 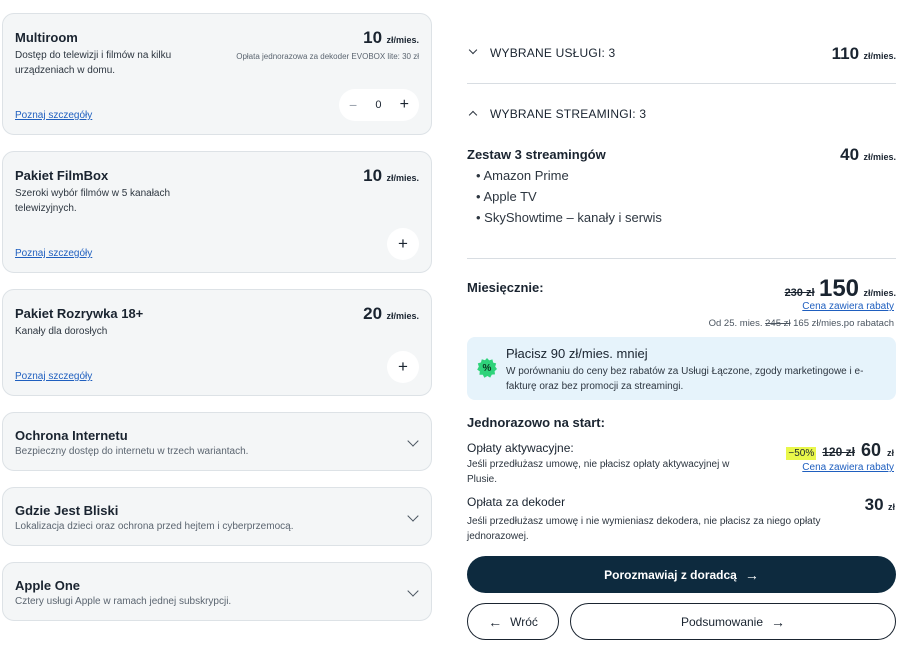 What do you see at coordinates (505, 287) in the screenshot?
I see `monthly-label: Miesięcznie:` at bounding box center [505, 287].